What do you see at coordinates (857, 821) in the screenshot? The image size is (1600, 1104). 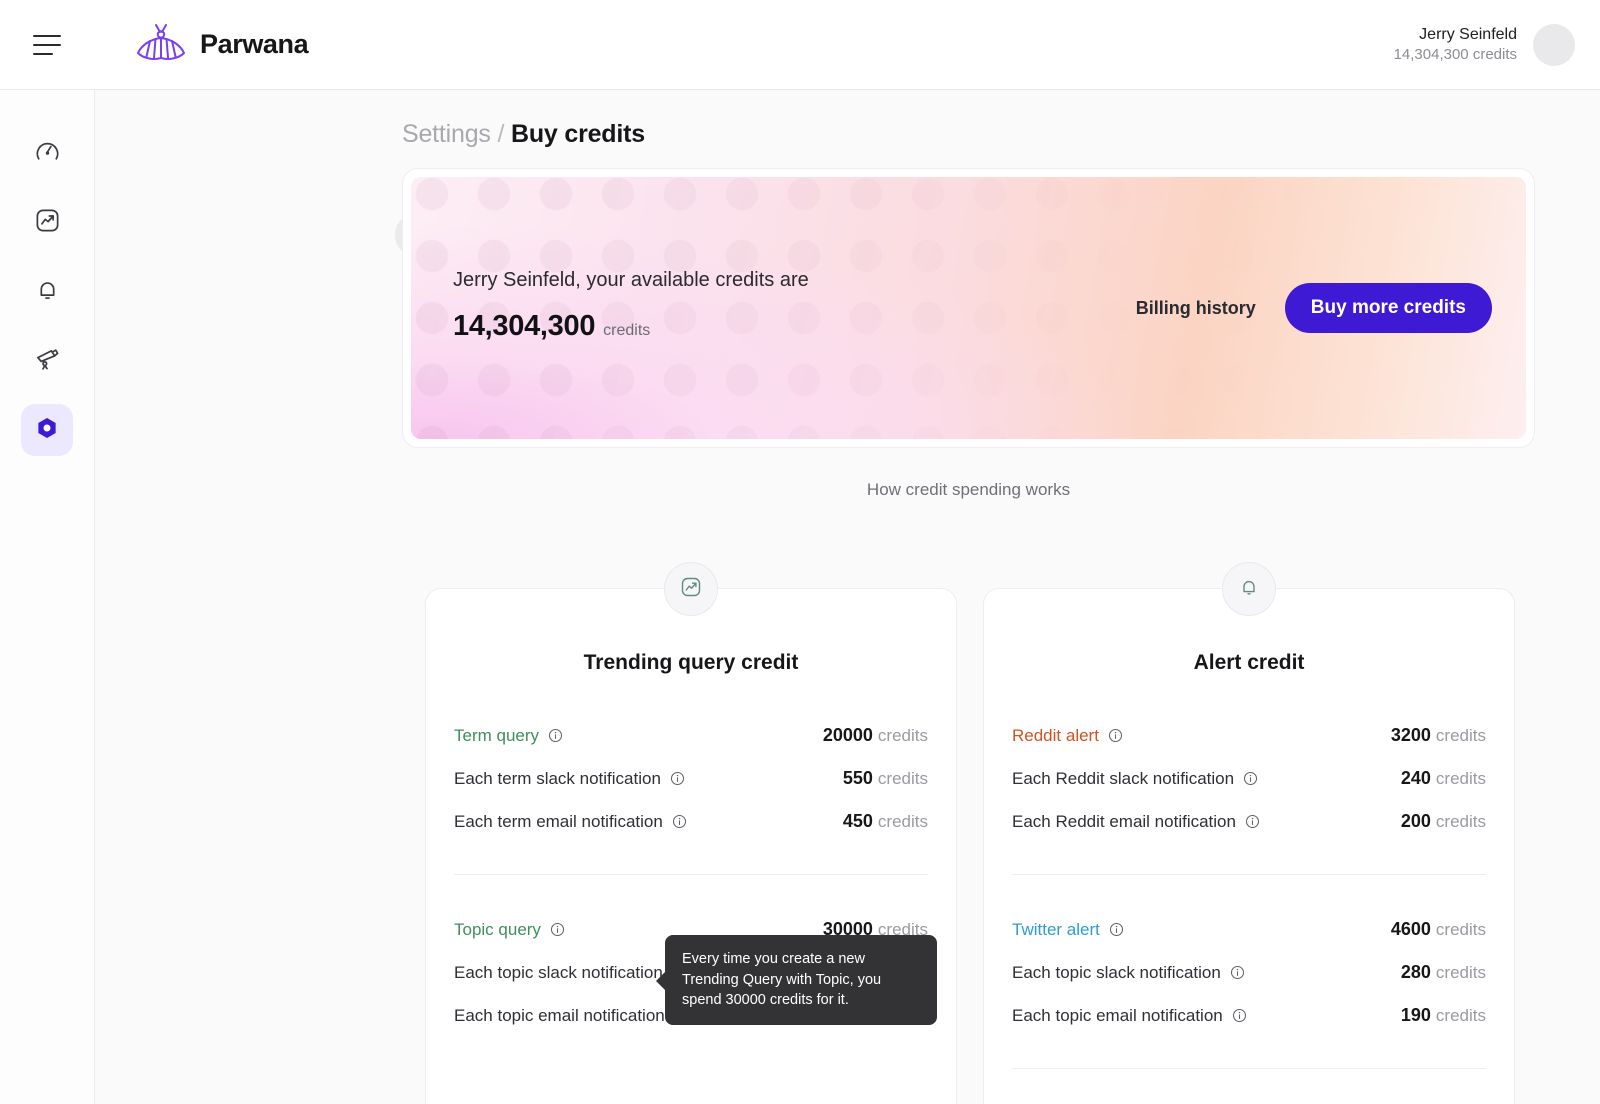 I see `row-value: 450` at bounding box center [857, 821].